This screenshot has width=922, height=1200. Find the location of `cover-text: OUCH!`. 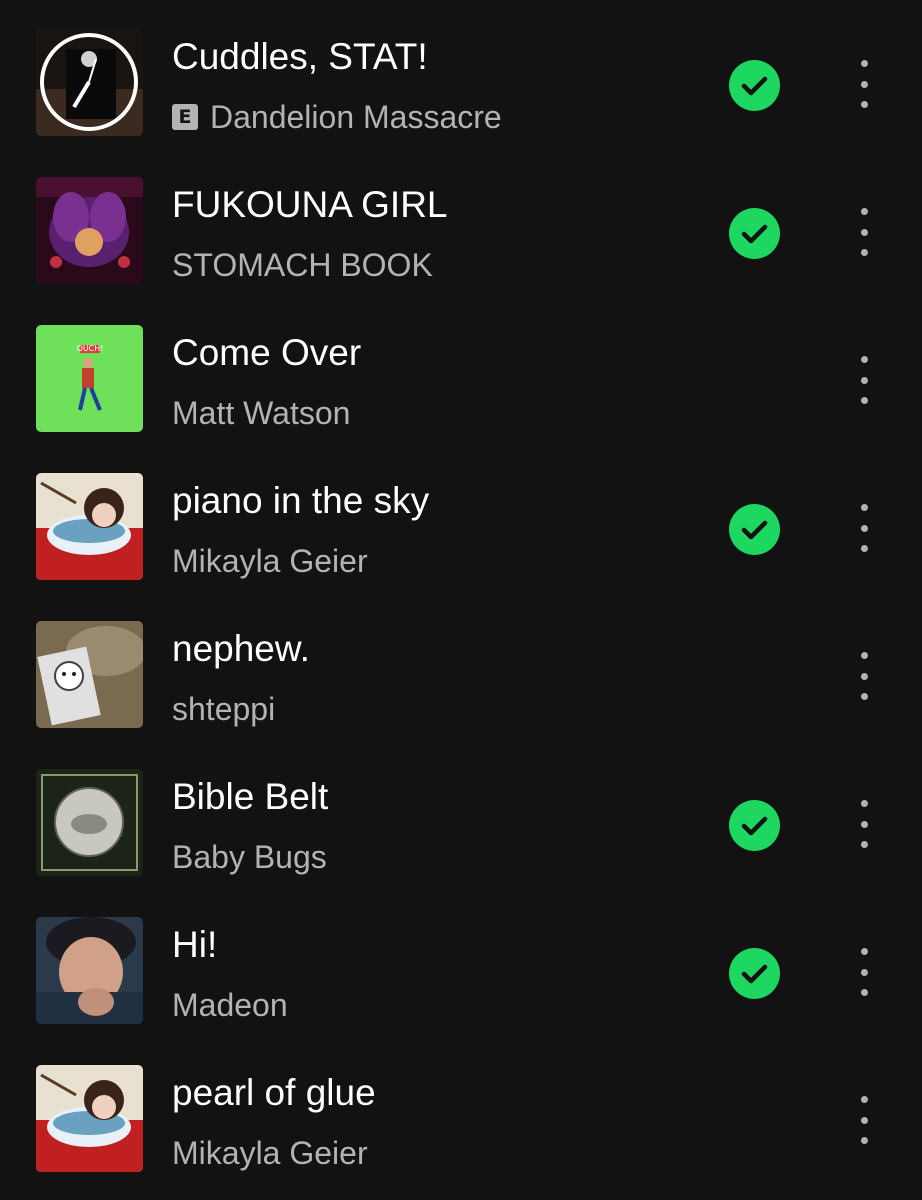

cover-text: OUCH! is located at coordinates (90, 348).